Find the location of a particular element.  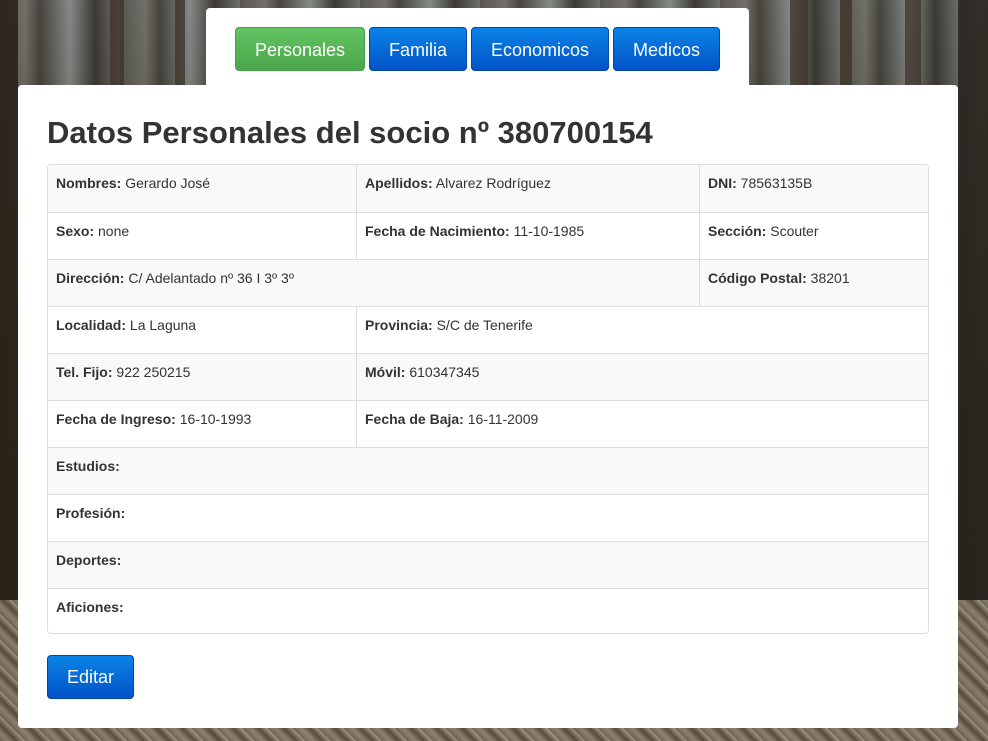

field-fecha-nacimiento: Fecha de Nacimiento: 11-10-1985 is located at coordinates (527, 236).